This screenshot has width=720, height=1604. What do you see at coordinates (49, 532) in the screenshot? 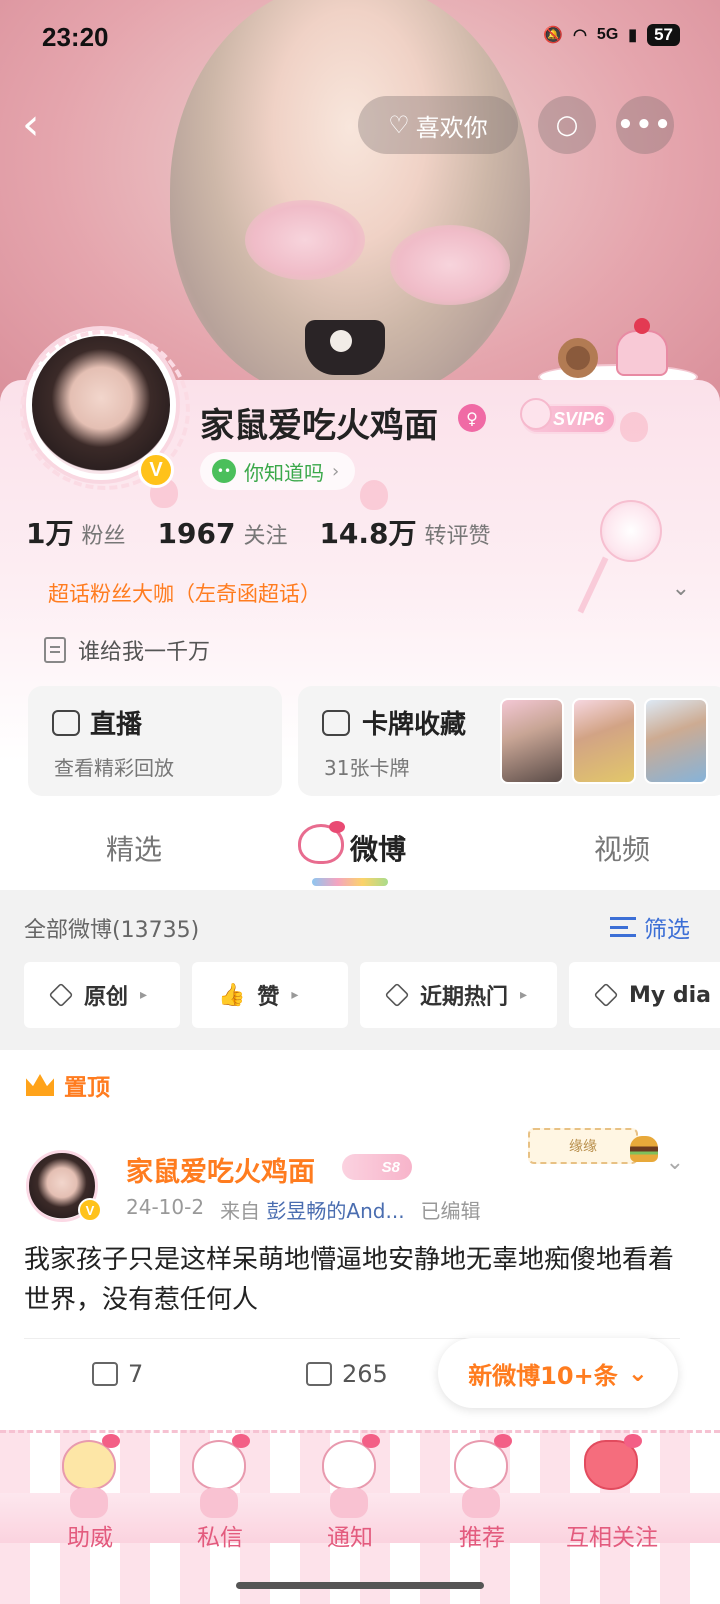
I see `fans-count: 1万` at bounding box center [49, 532].